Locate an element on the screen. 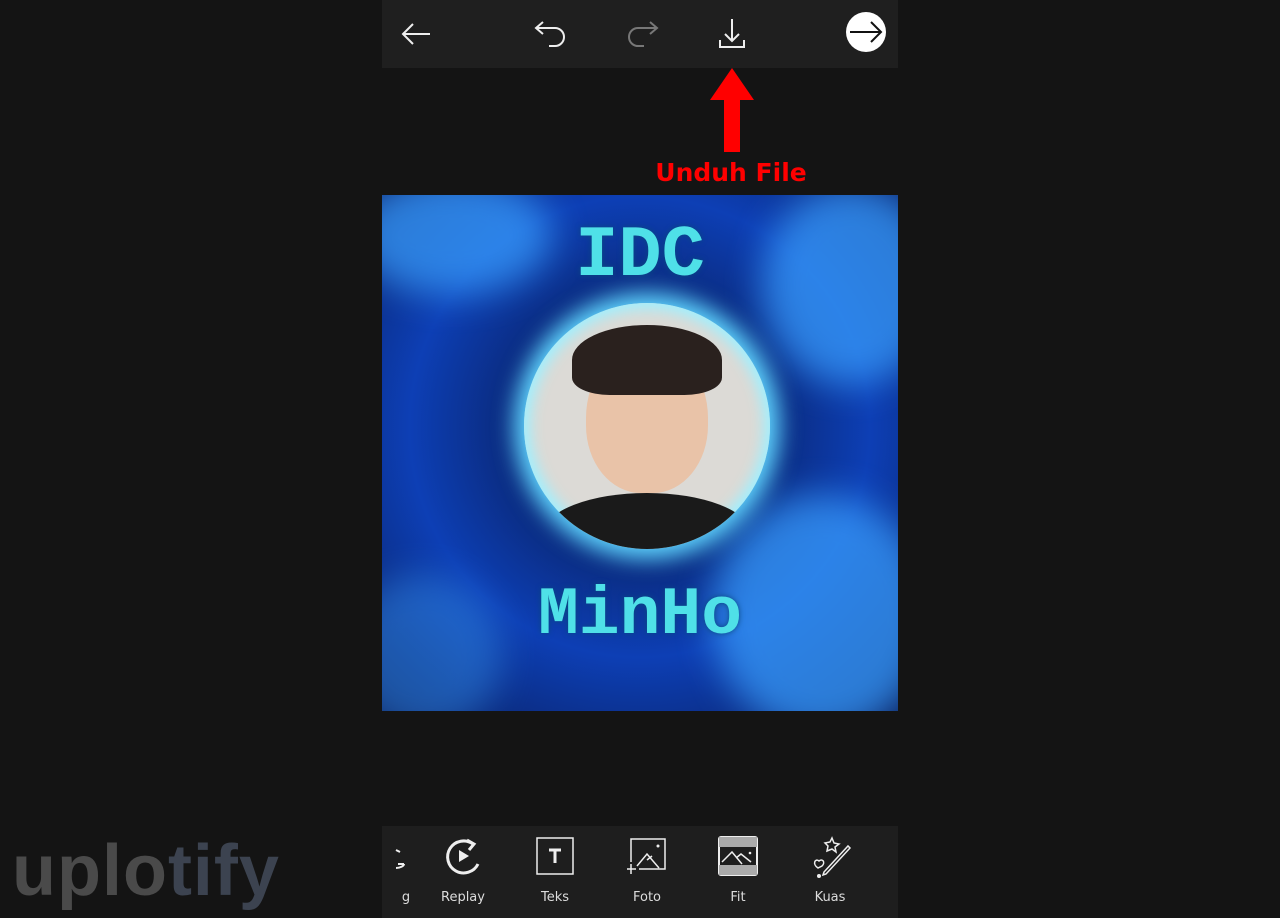  redo-icon is located at coordinates (643, 34).